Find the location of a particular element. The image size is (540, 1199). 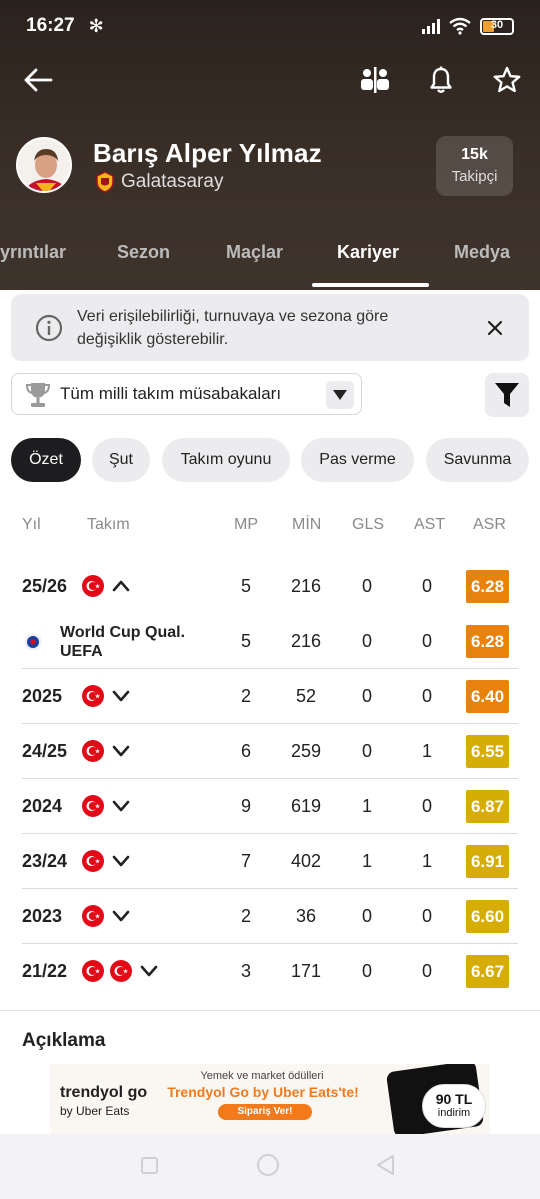

cell-min: 36 is located at coordinates (306, 916).